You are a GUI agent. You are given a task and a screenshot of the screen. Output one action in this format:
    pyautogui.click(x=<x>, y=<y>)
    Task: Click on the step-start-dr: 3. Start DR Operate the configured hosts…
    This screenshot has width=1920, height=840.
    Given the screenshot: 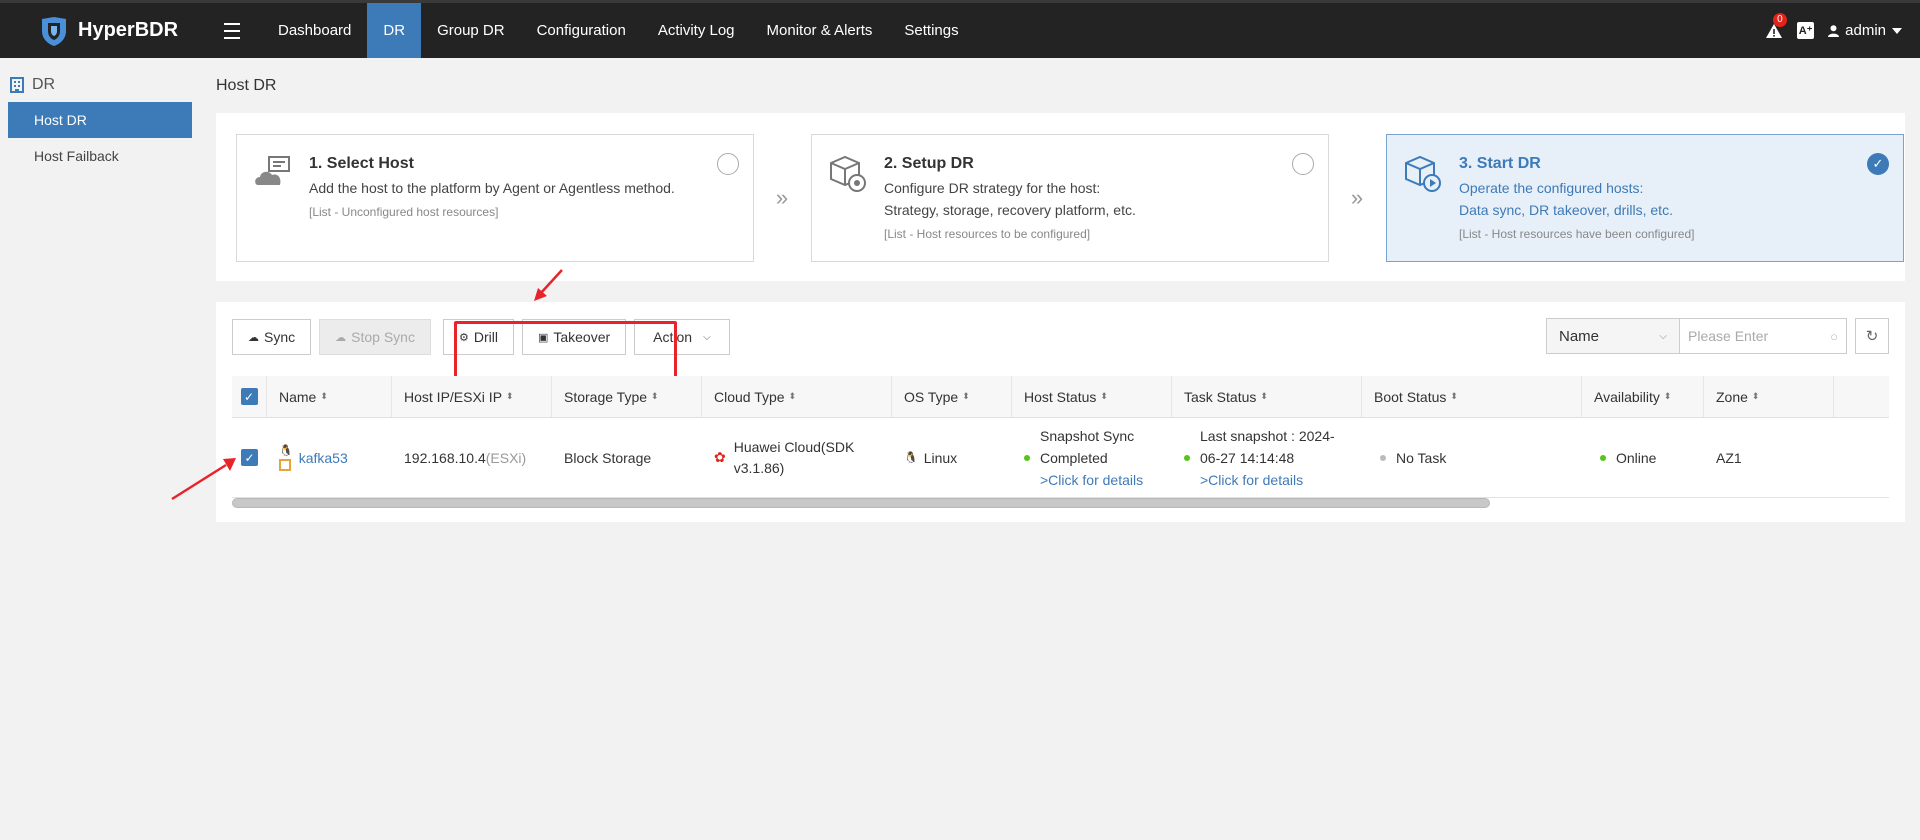 What is the action you would take?
    pyautogui.click(x=1645, y=198)
    